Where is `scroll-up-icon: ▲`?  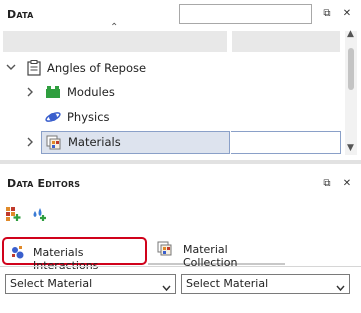 scroll-up-icon: ▲ is located at coordinates (350, 34).